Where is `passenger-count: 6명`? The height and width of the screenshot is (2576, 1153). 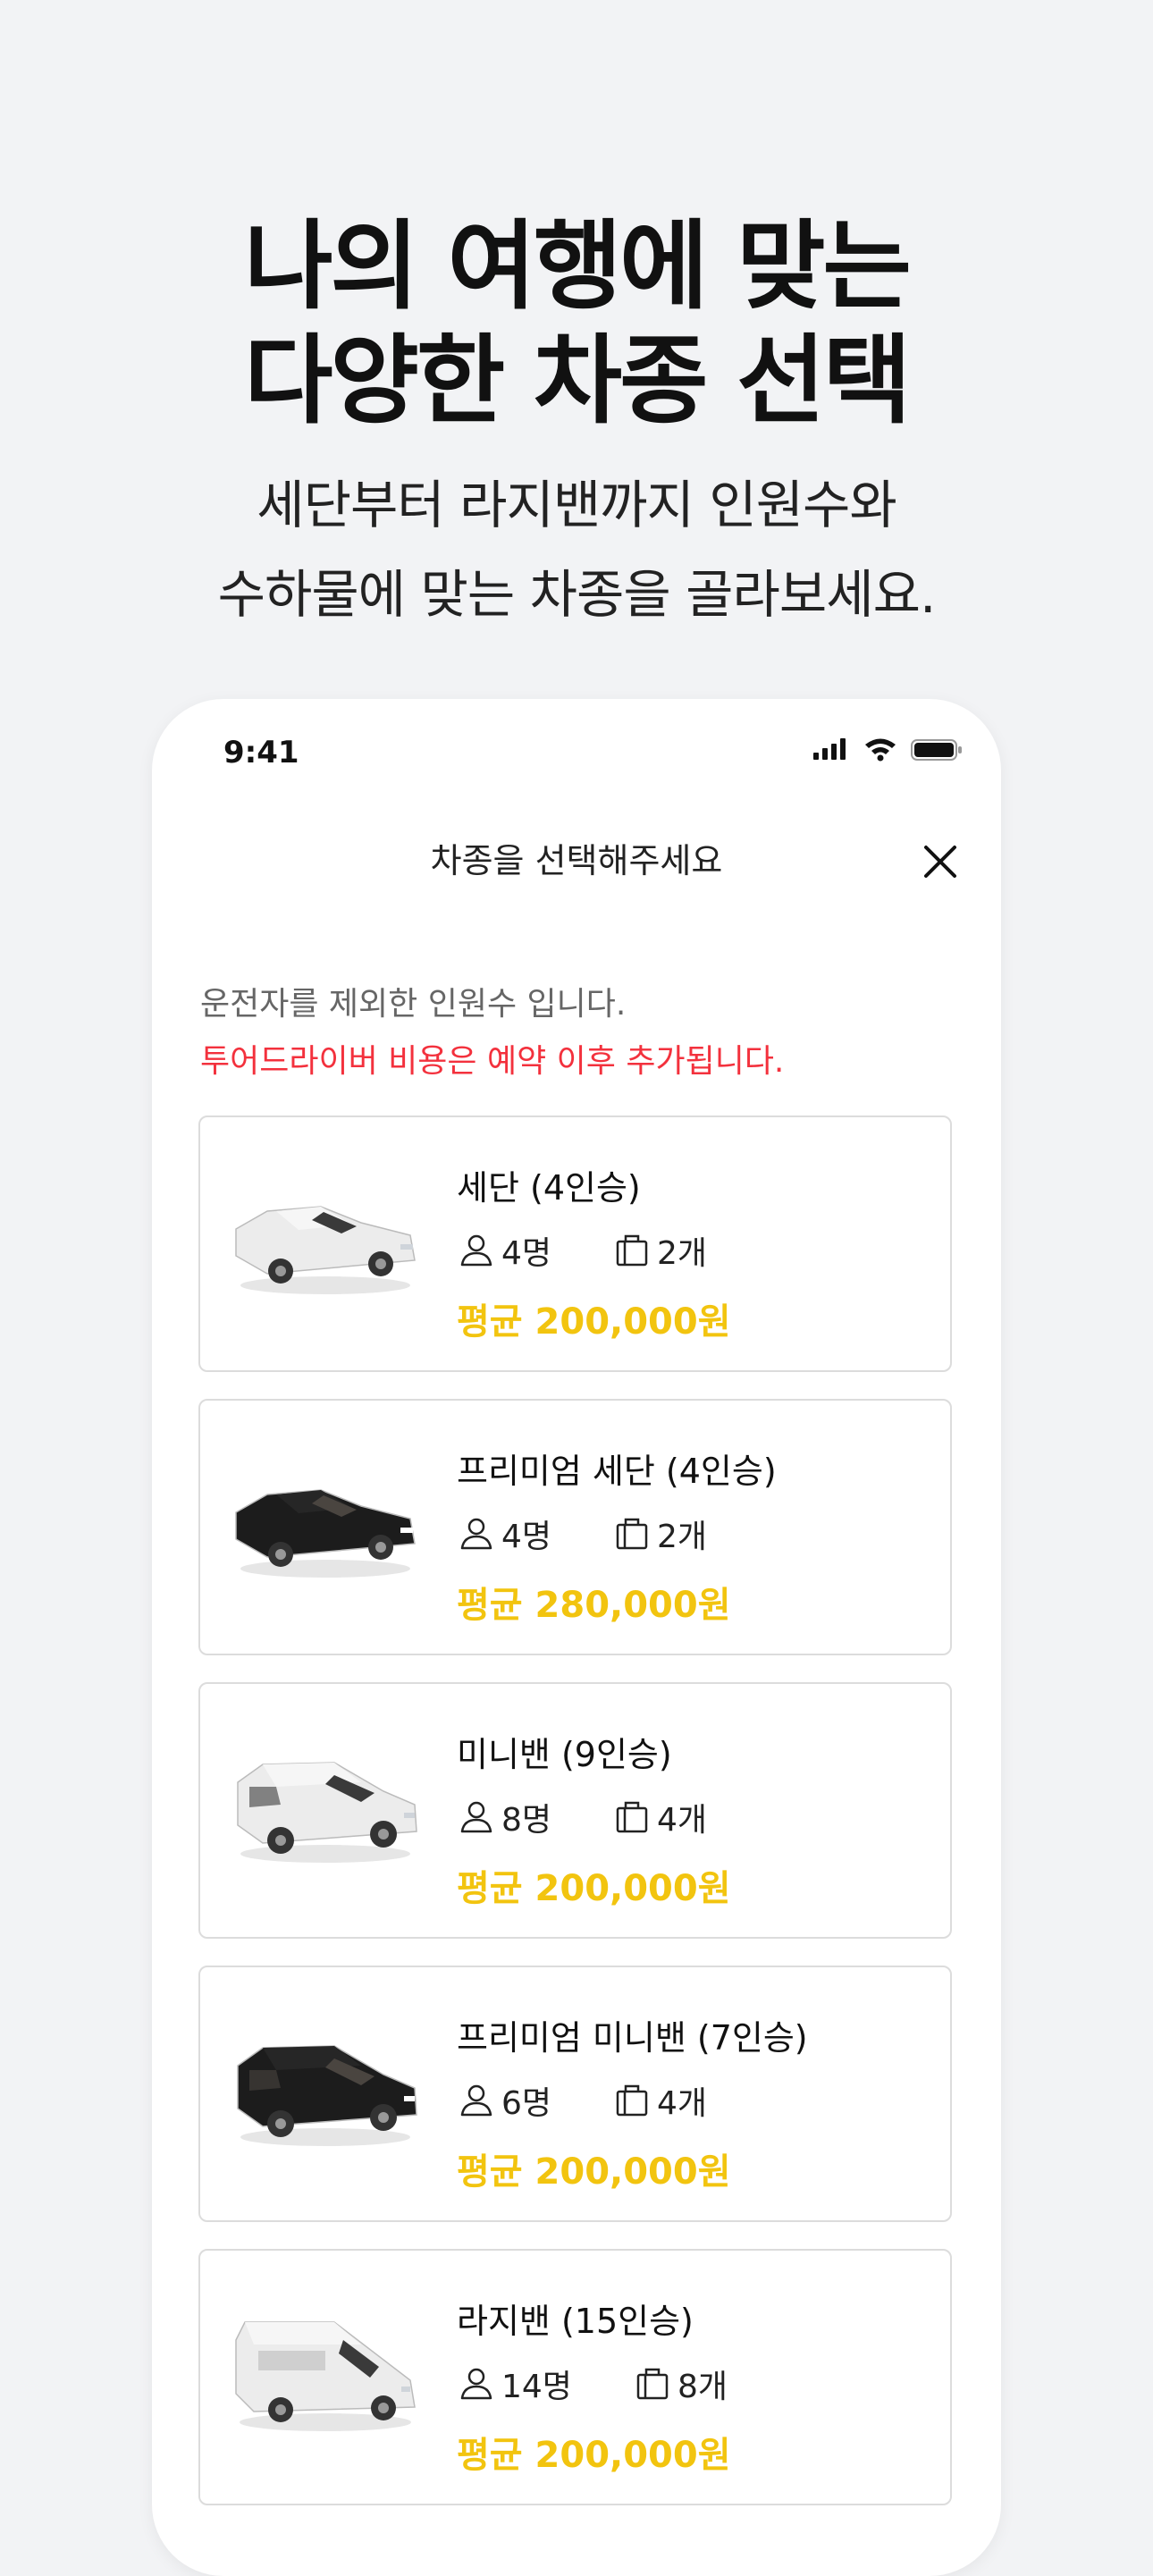
passenger-count: 6명 is located at coordinates (526, 2104).